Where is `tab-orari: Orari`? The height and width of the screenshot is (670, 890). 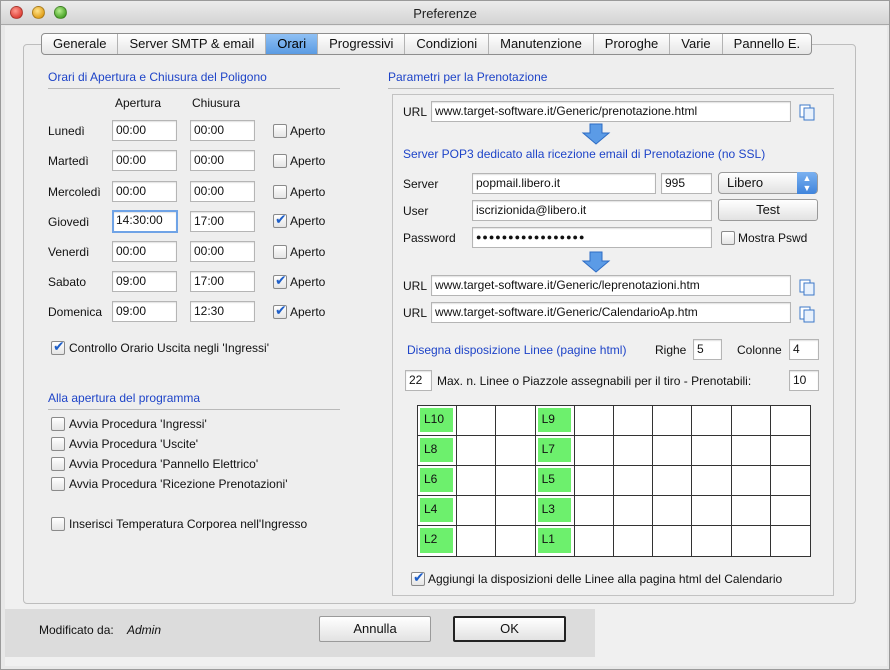
tab-orari: Orari is located at coordinates (292, 44).